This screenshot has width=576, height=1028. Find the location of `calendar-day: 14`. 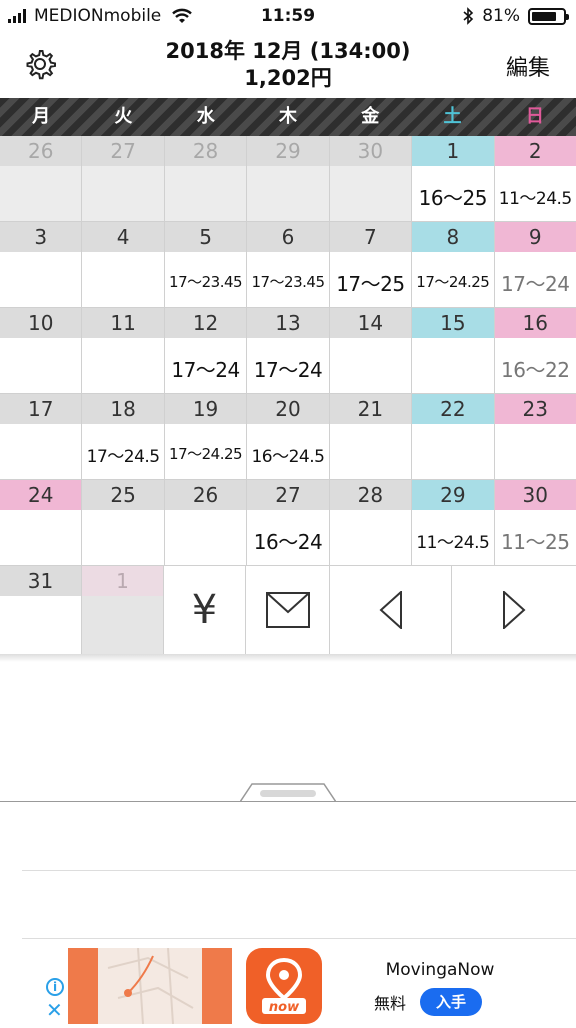

calendar-day: 14 is located at coordinates (371, 351).